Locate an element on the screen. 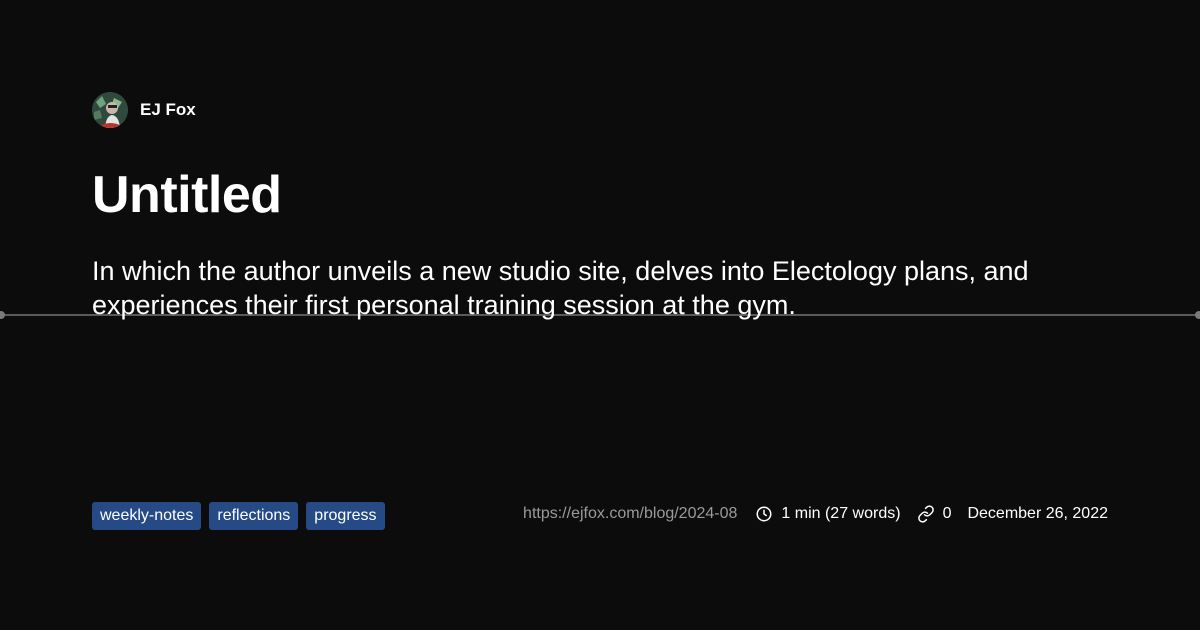 The image size is (1200, 630). avatar-image is located at coordinates (110, 110).